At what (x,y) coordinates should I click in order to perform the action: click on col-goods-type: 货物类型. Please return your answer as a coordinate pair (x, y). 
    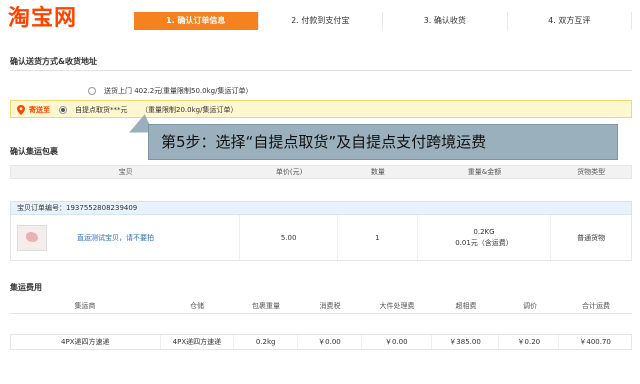
    Looking at the image, I should click on (591, 172).